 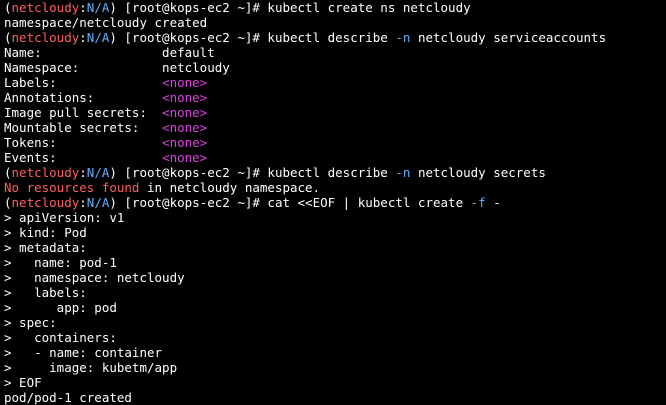 What do you see at coordinates (106, 22) in the screenshot?
I see `terminal-output-line: namespace/netcloudy created` at bounding box center [106, 22].